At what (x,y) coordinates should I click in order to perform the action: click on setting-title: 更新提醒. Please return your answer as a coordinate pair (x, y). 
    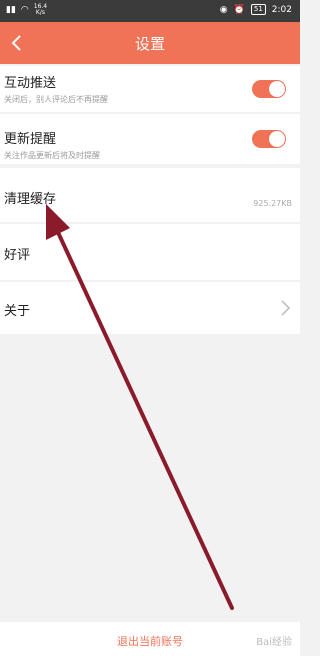
    Looking at the image, I should click on (30, 139).